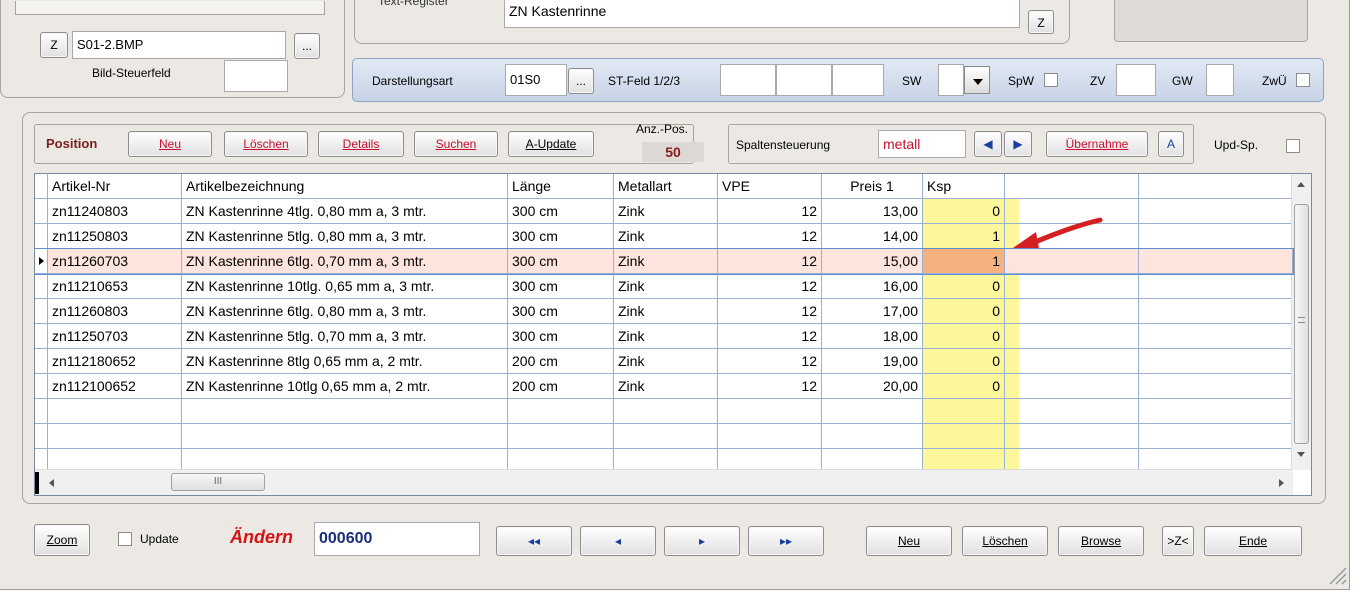 The height and width of the screenshot is (606, 1362). I want to click on horizontal-scrollbar: III, so click(664, 482).